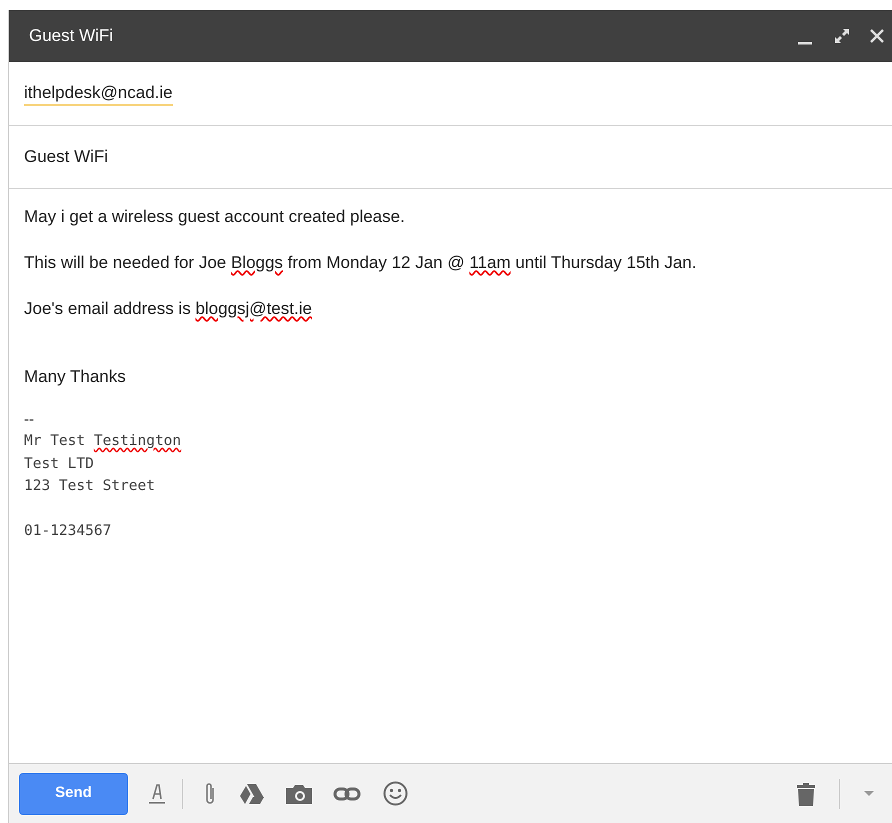 The height and width of the screenshot is (823, 892). Describe the element at coordinates (869, 793) in the screenshot. I see `caret-icon` at that location.